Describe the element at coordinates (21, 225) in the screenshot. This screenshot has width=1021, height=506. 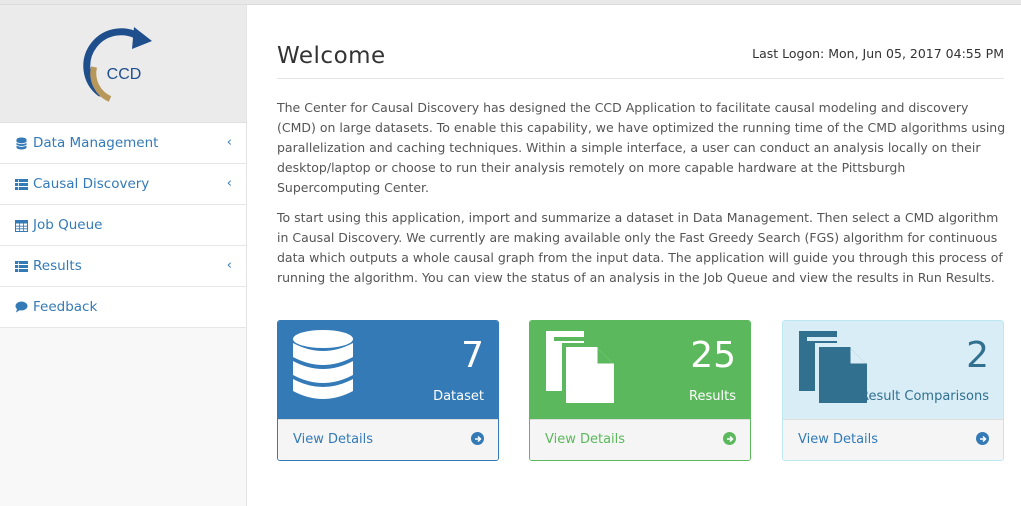
I see `calendar-icon` at that location.